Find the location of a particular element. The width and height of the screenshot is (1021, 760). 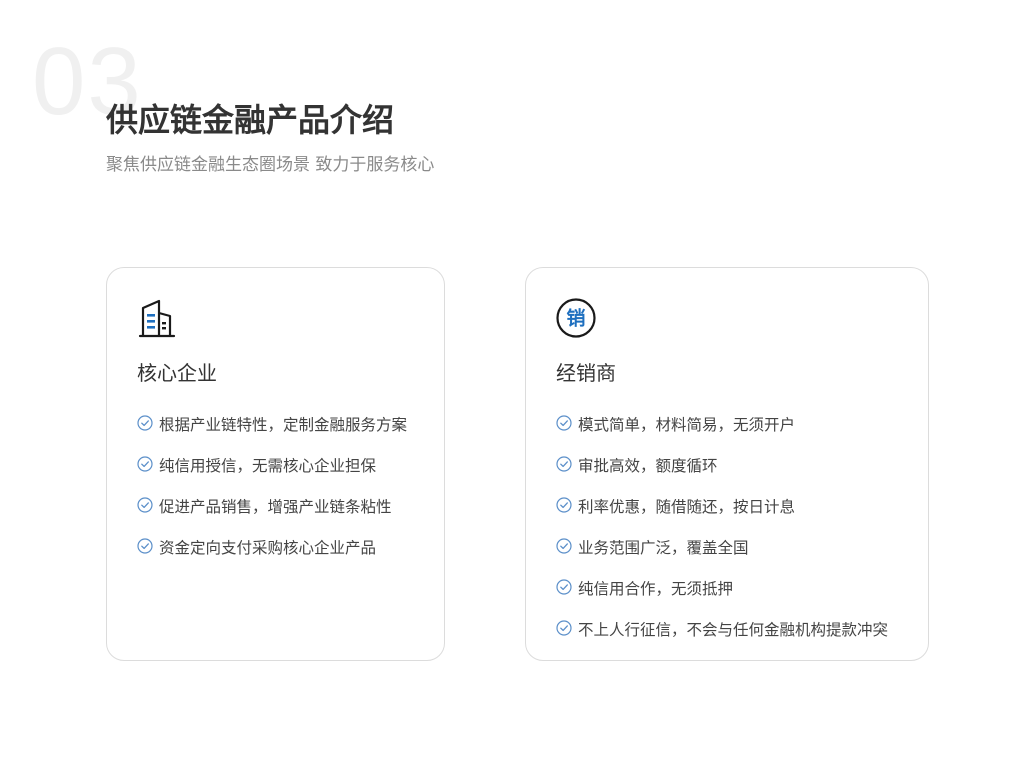

list-item: 利率优惠，随借随还，按日计息 is located at coordinates (722, 506).